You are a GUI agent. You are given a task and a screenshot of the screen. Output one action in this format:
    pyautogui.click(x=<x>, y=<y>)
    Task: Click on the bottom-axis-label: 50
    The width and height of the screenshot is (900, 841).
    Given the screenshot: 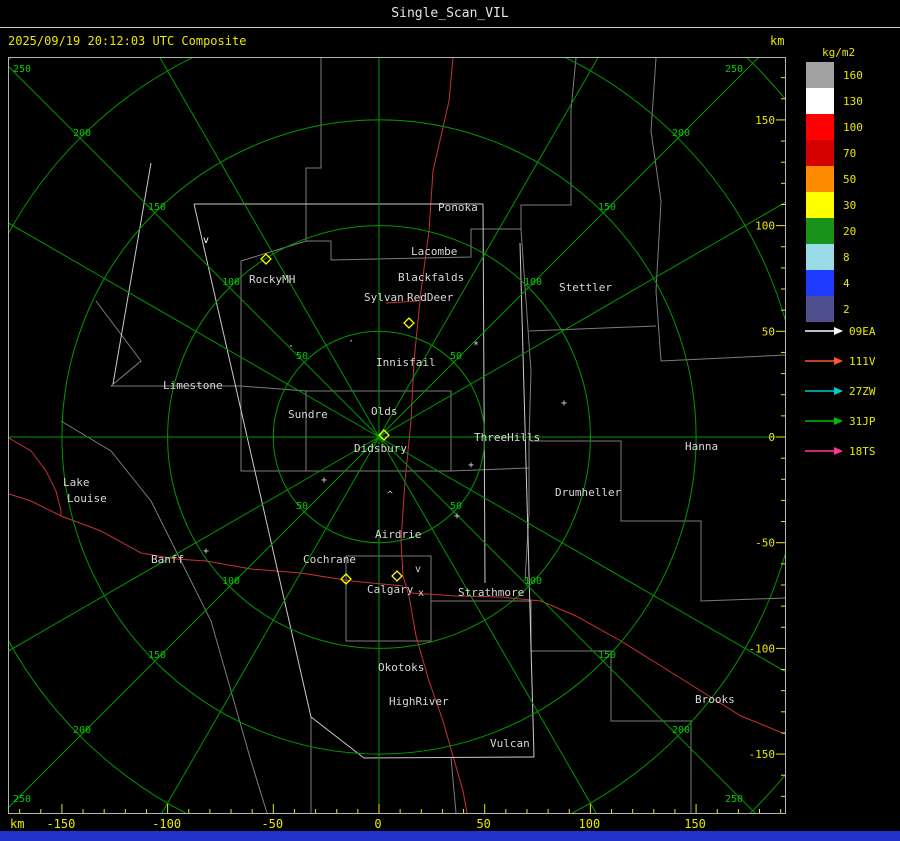 What is the action you would take?
    pyautogui.click(x=483, y=824)
    